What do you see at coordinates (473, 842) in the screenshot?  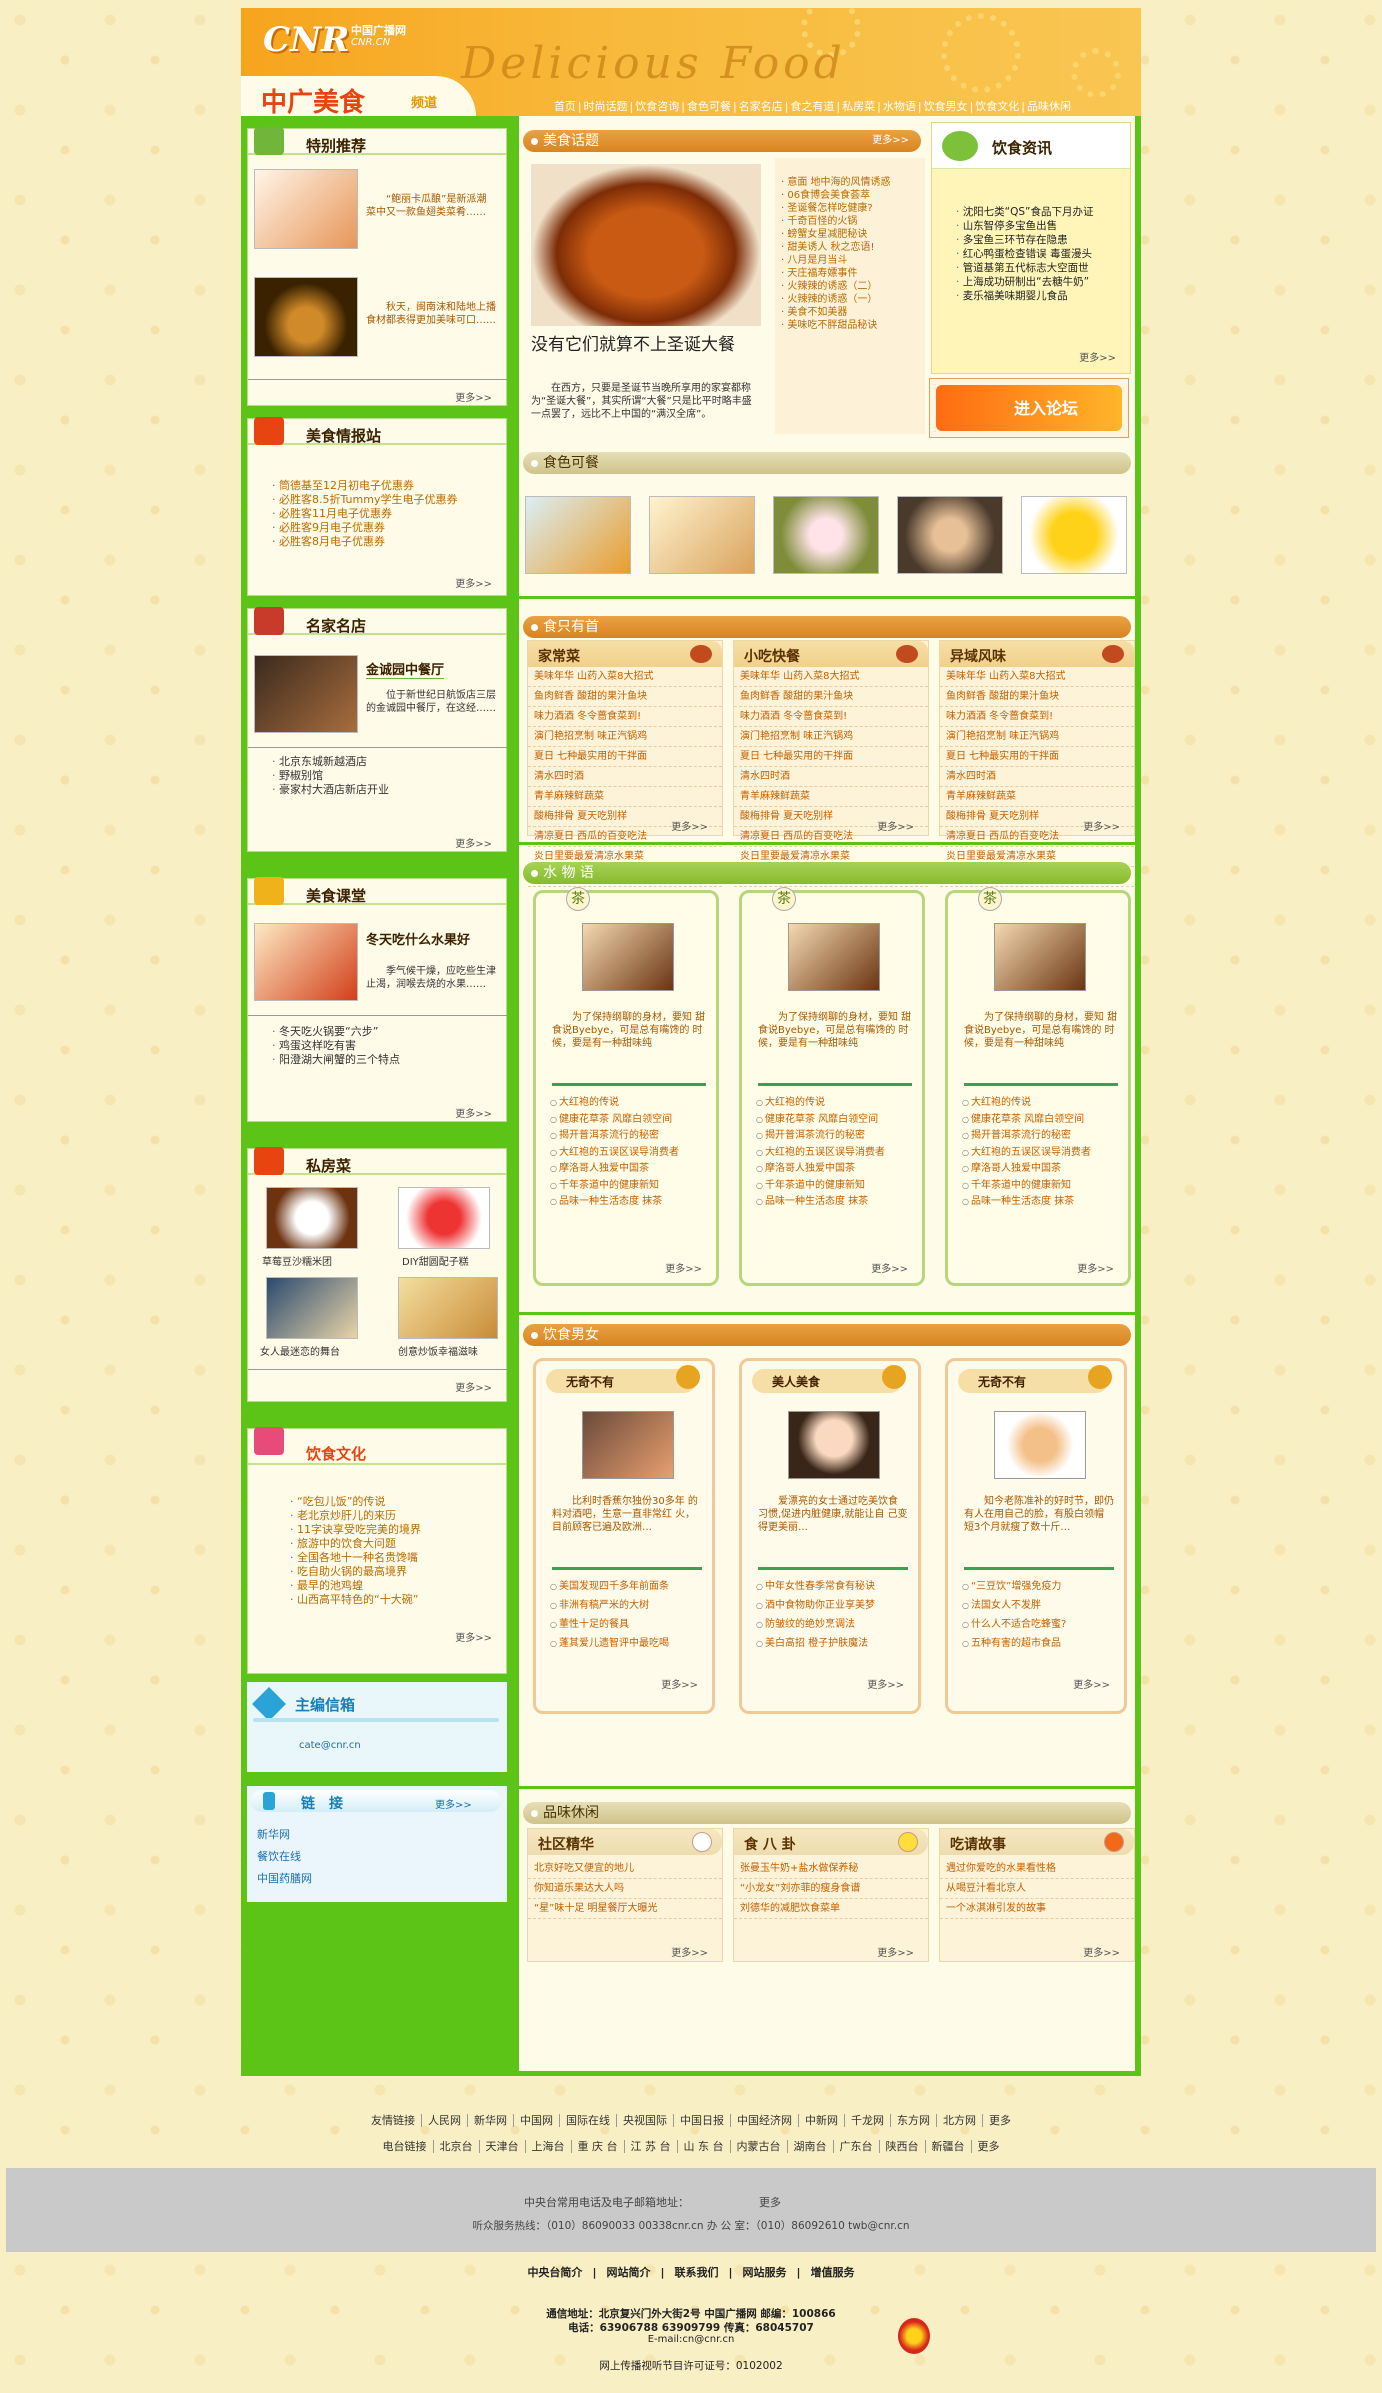 I see `famous-more-link: 更多>>` at bounding box center [473, 842].